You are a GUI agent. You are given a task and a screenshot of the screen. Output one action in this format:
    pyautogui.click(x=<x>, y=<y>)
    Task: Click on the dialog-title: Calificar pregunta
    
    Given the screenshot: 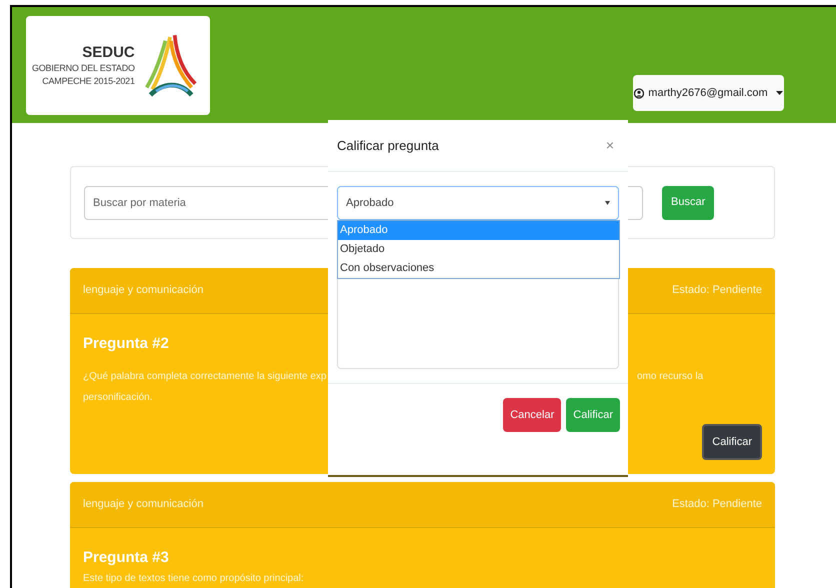 What is the action you would take?
    pyautogui.click(x=388, y=145)
    